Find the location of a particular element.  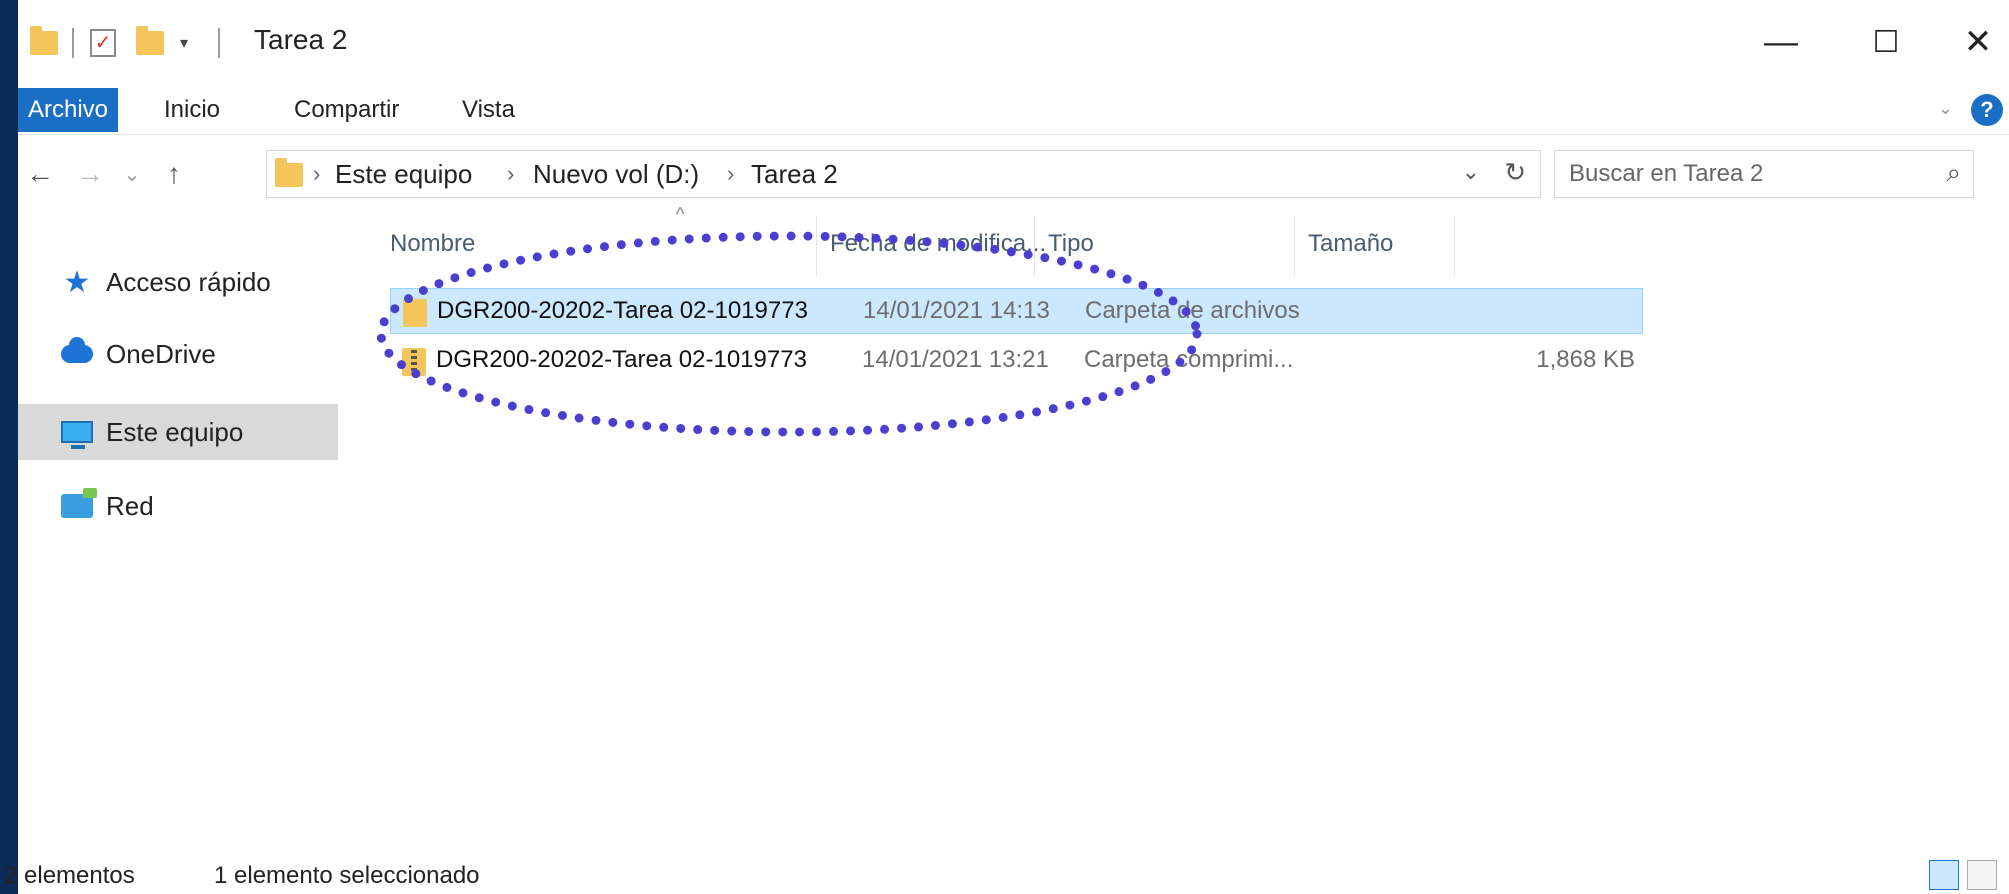

network-icon is located at coordinates (79, 503).